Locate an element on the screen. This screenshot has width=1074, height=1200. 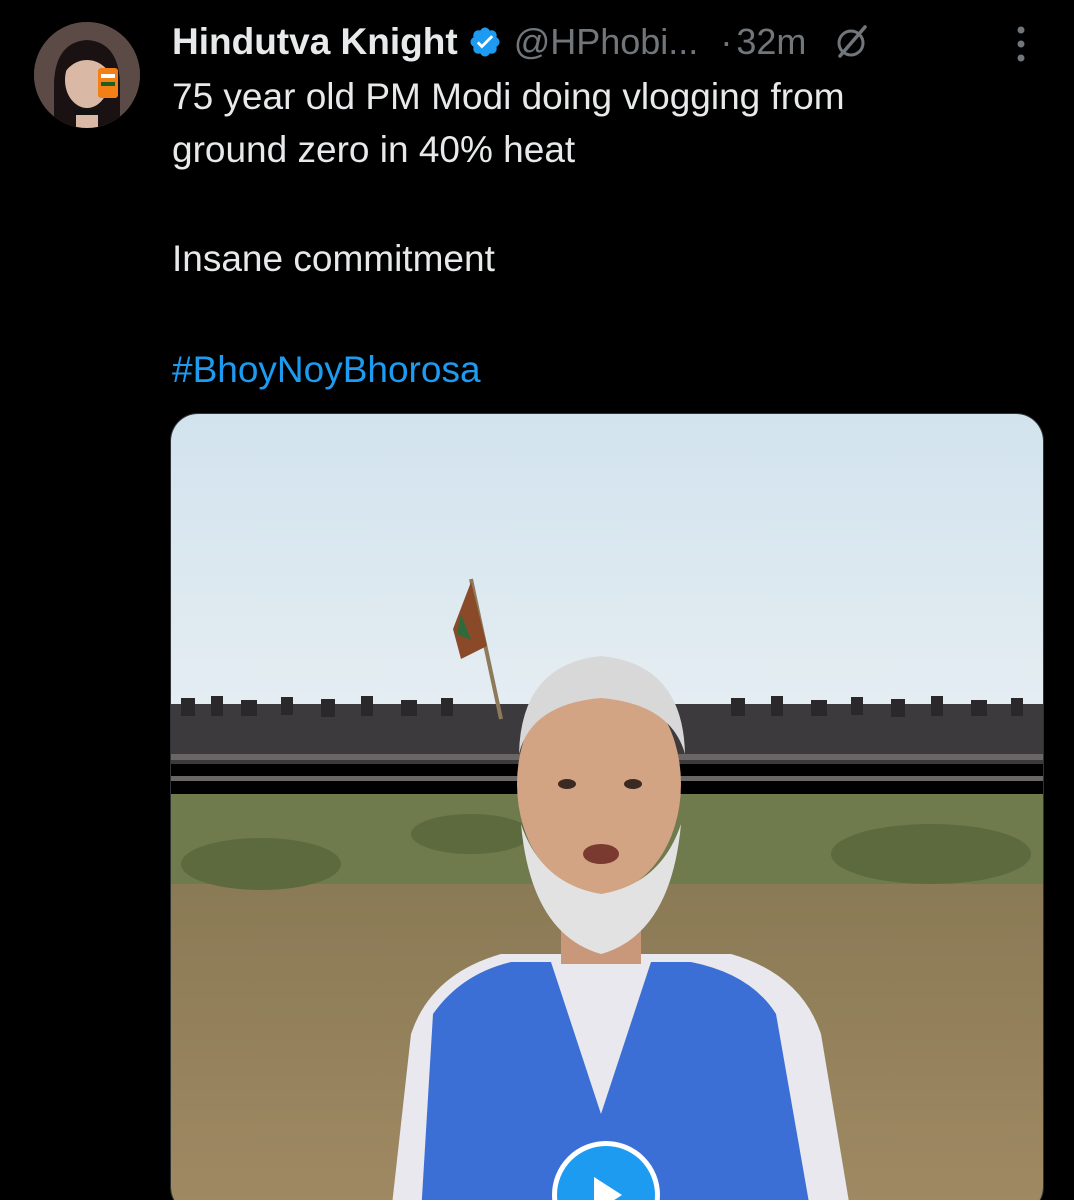
tweet-header: Hindutva Knight @HPhobi... · 32m is located at coordinates (612, 42).